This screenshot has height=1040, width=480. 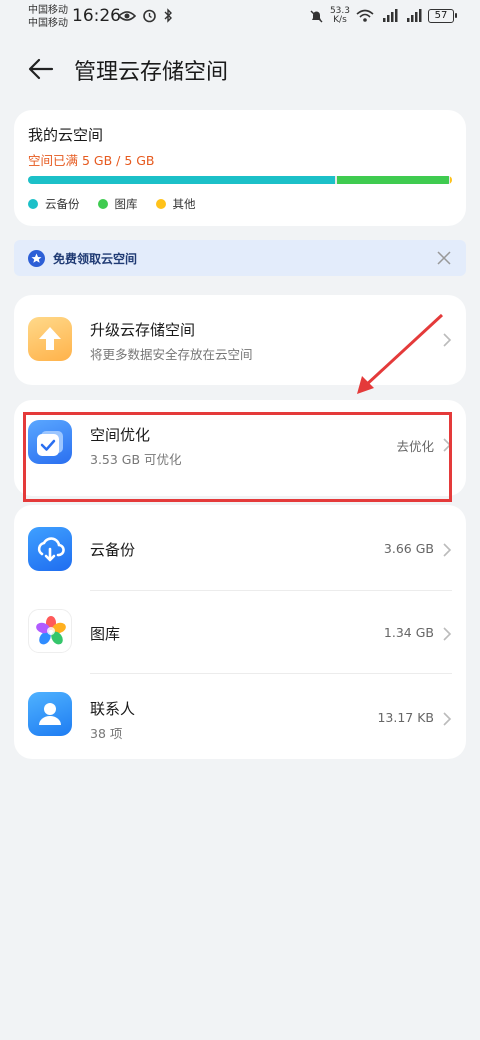 I want to click on cloud-backup-icon, so click(x=50, y=549).